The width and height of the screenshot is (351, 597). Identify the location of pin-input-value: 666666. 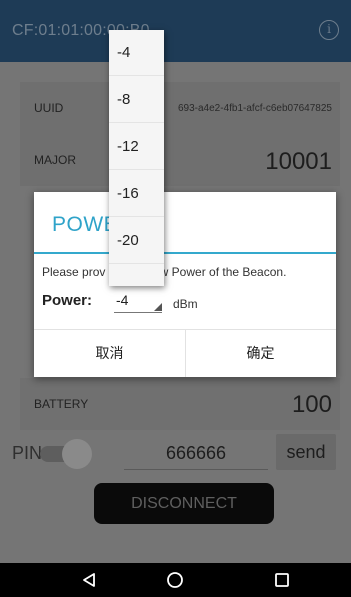
(196, 453).